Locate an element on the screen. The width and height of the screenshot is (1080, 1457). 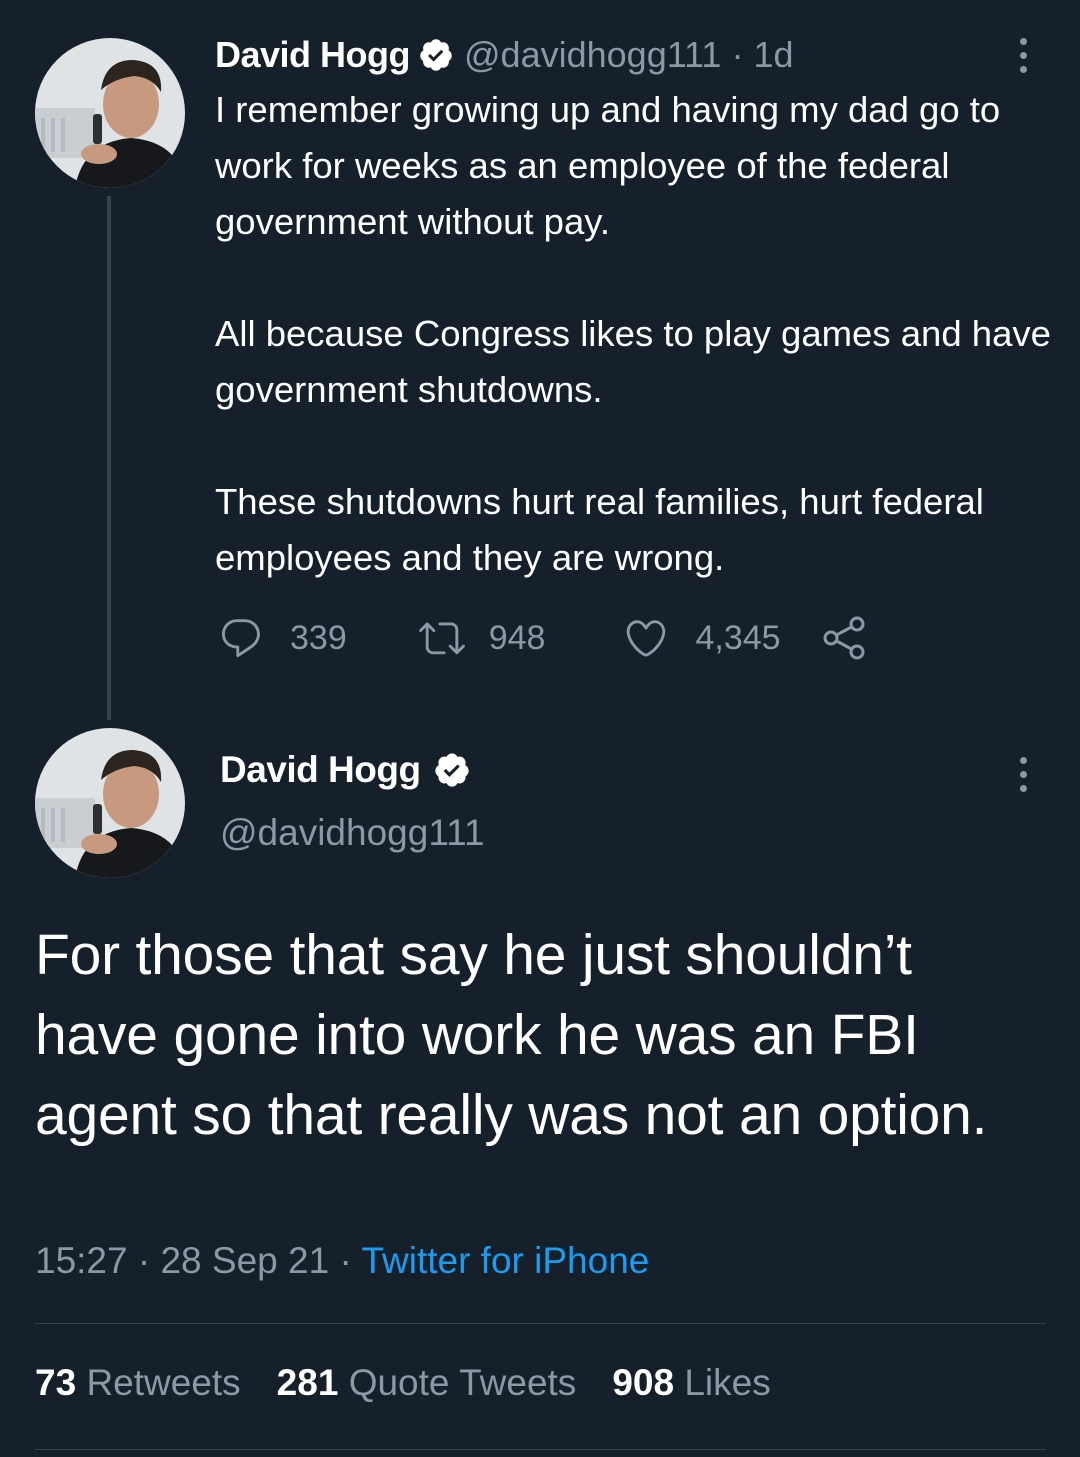
retweets-count: 73 is located at coordinates (56, 1382).